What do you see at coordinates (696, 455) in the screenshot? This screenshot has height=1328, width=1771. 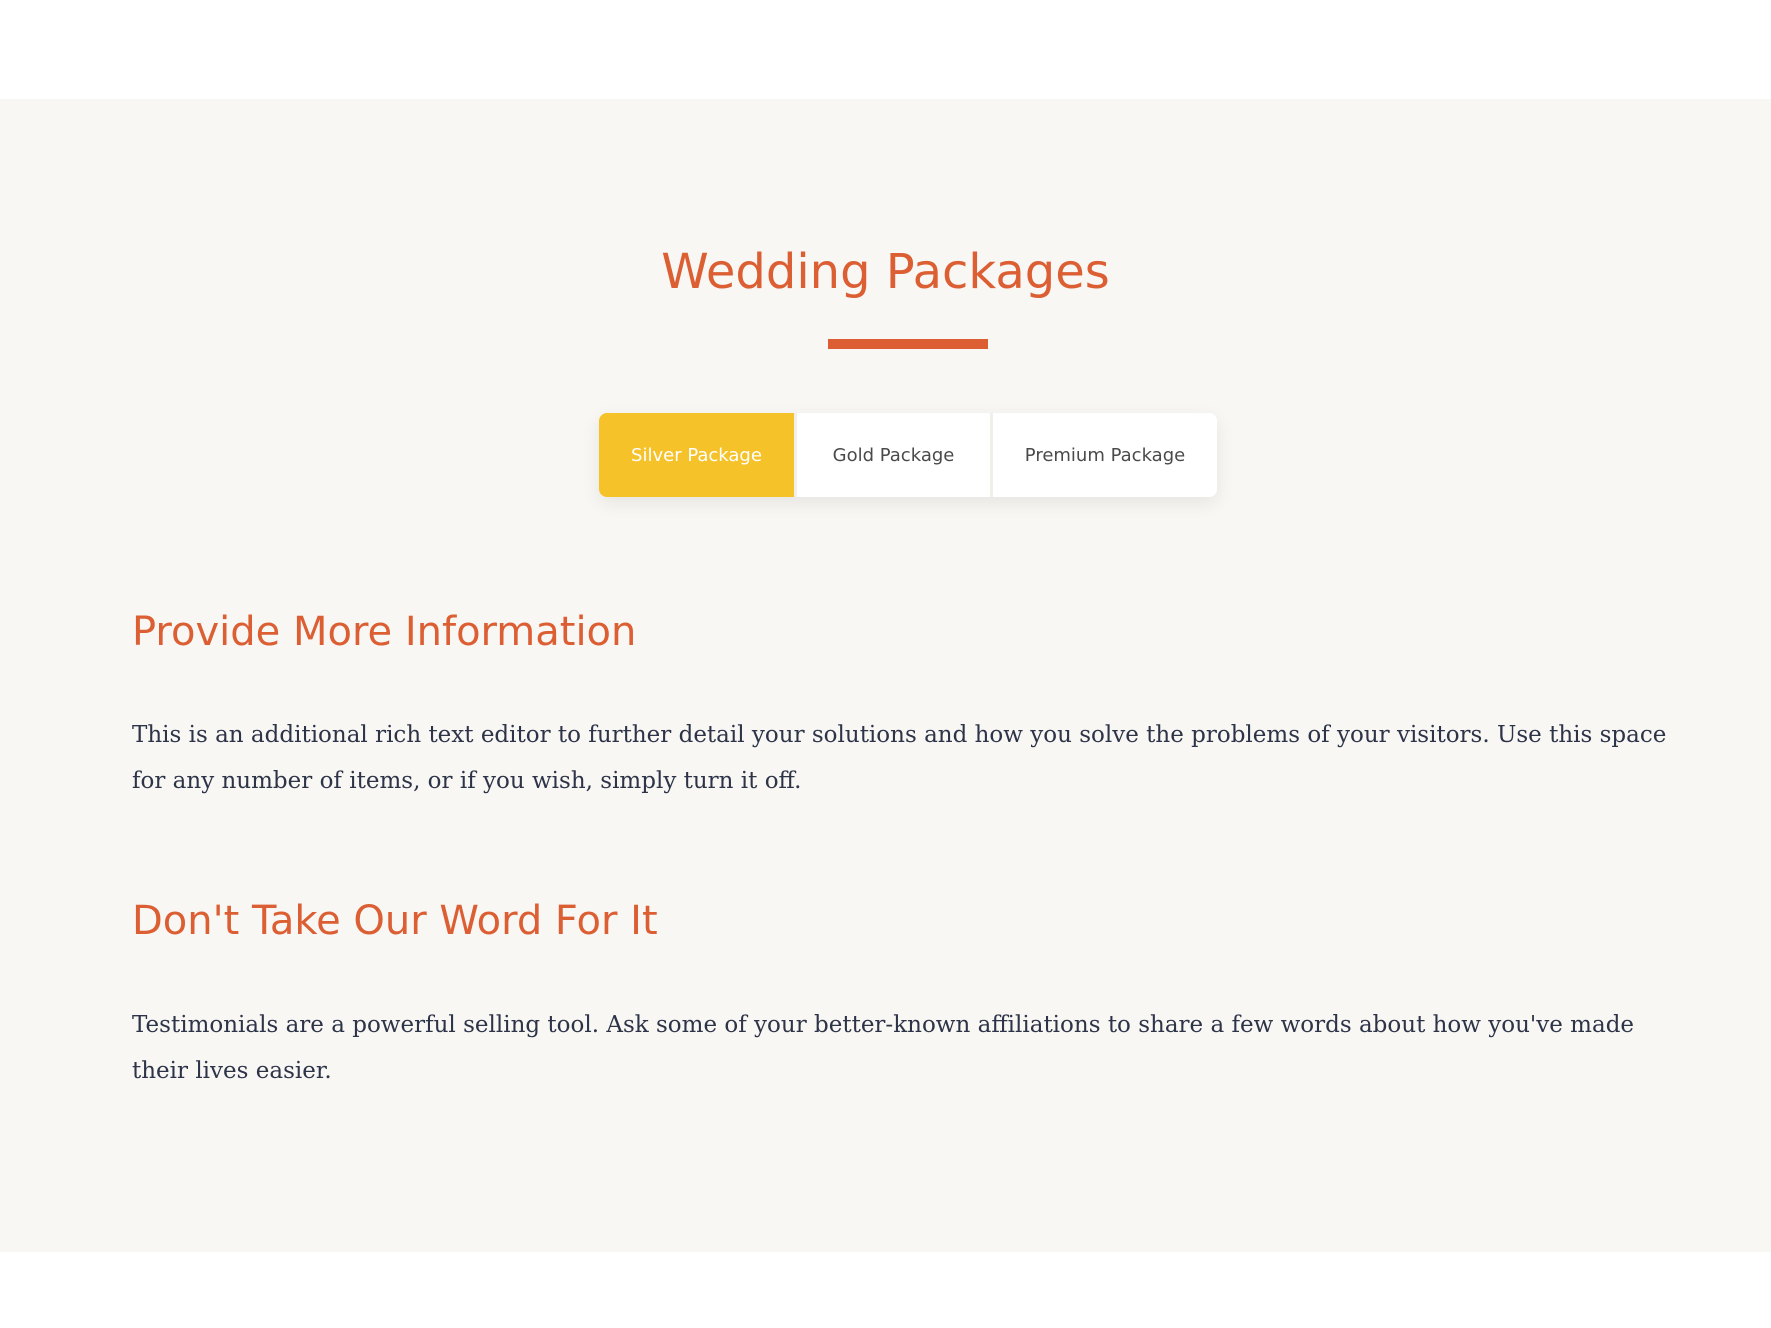 I see `tab-silver-package: Silver Package` at bounding box center [696, 455].